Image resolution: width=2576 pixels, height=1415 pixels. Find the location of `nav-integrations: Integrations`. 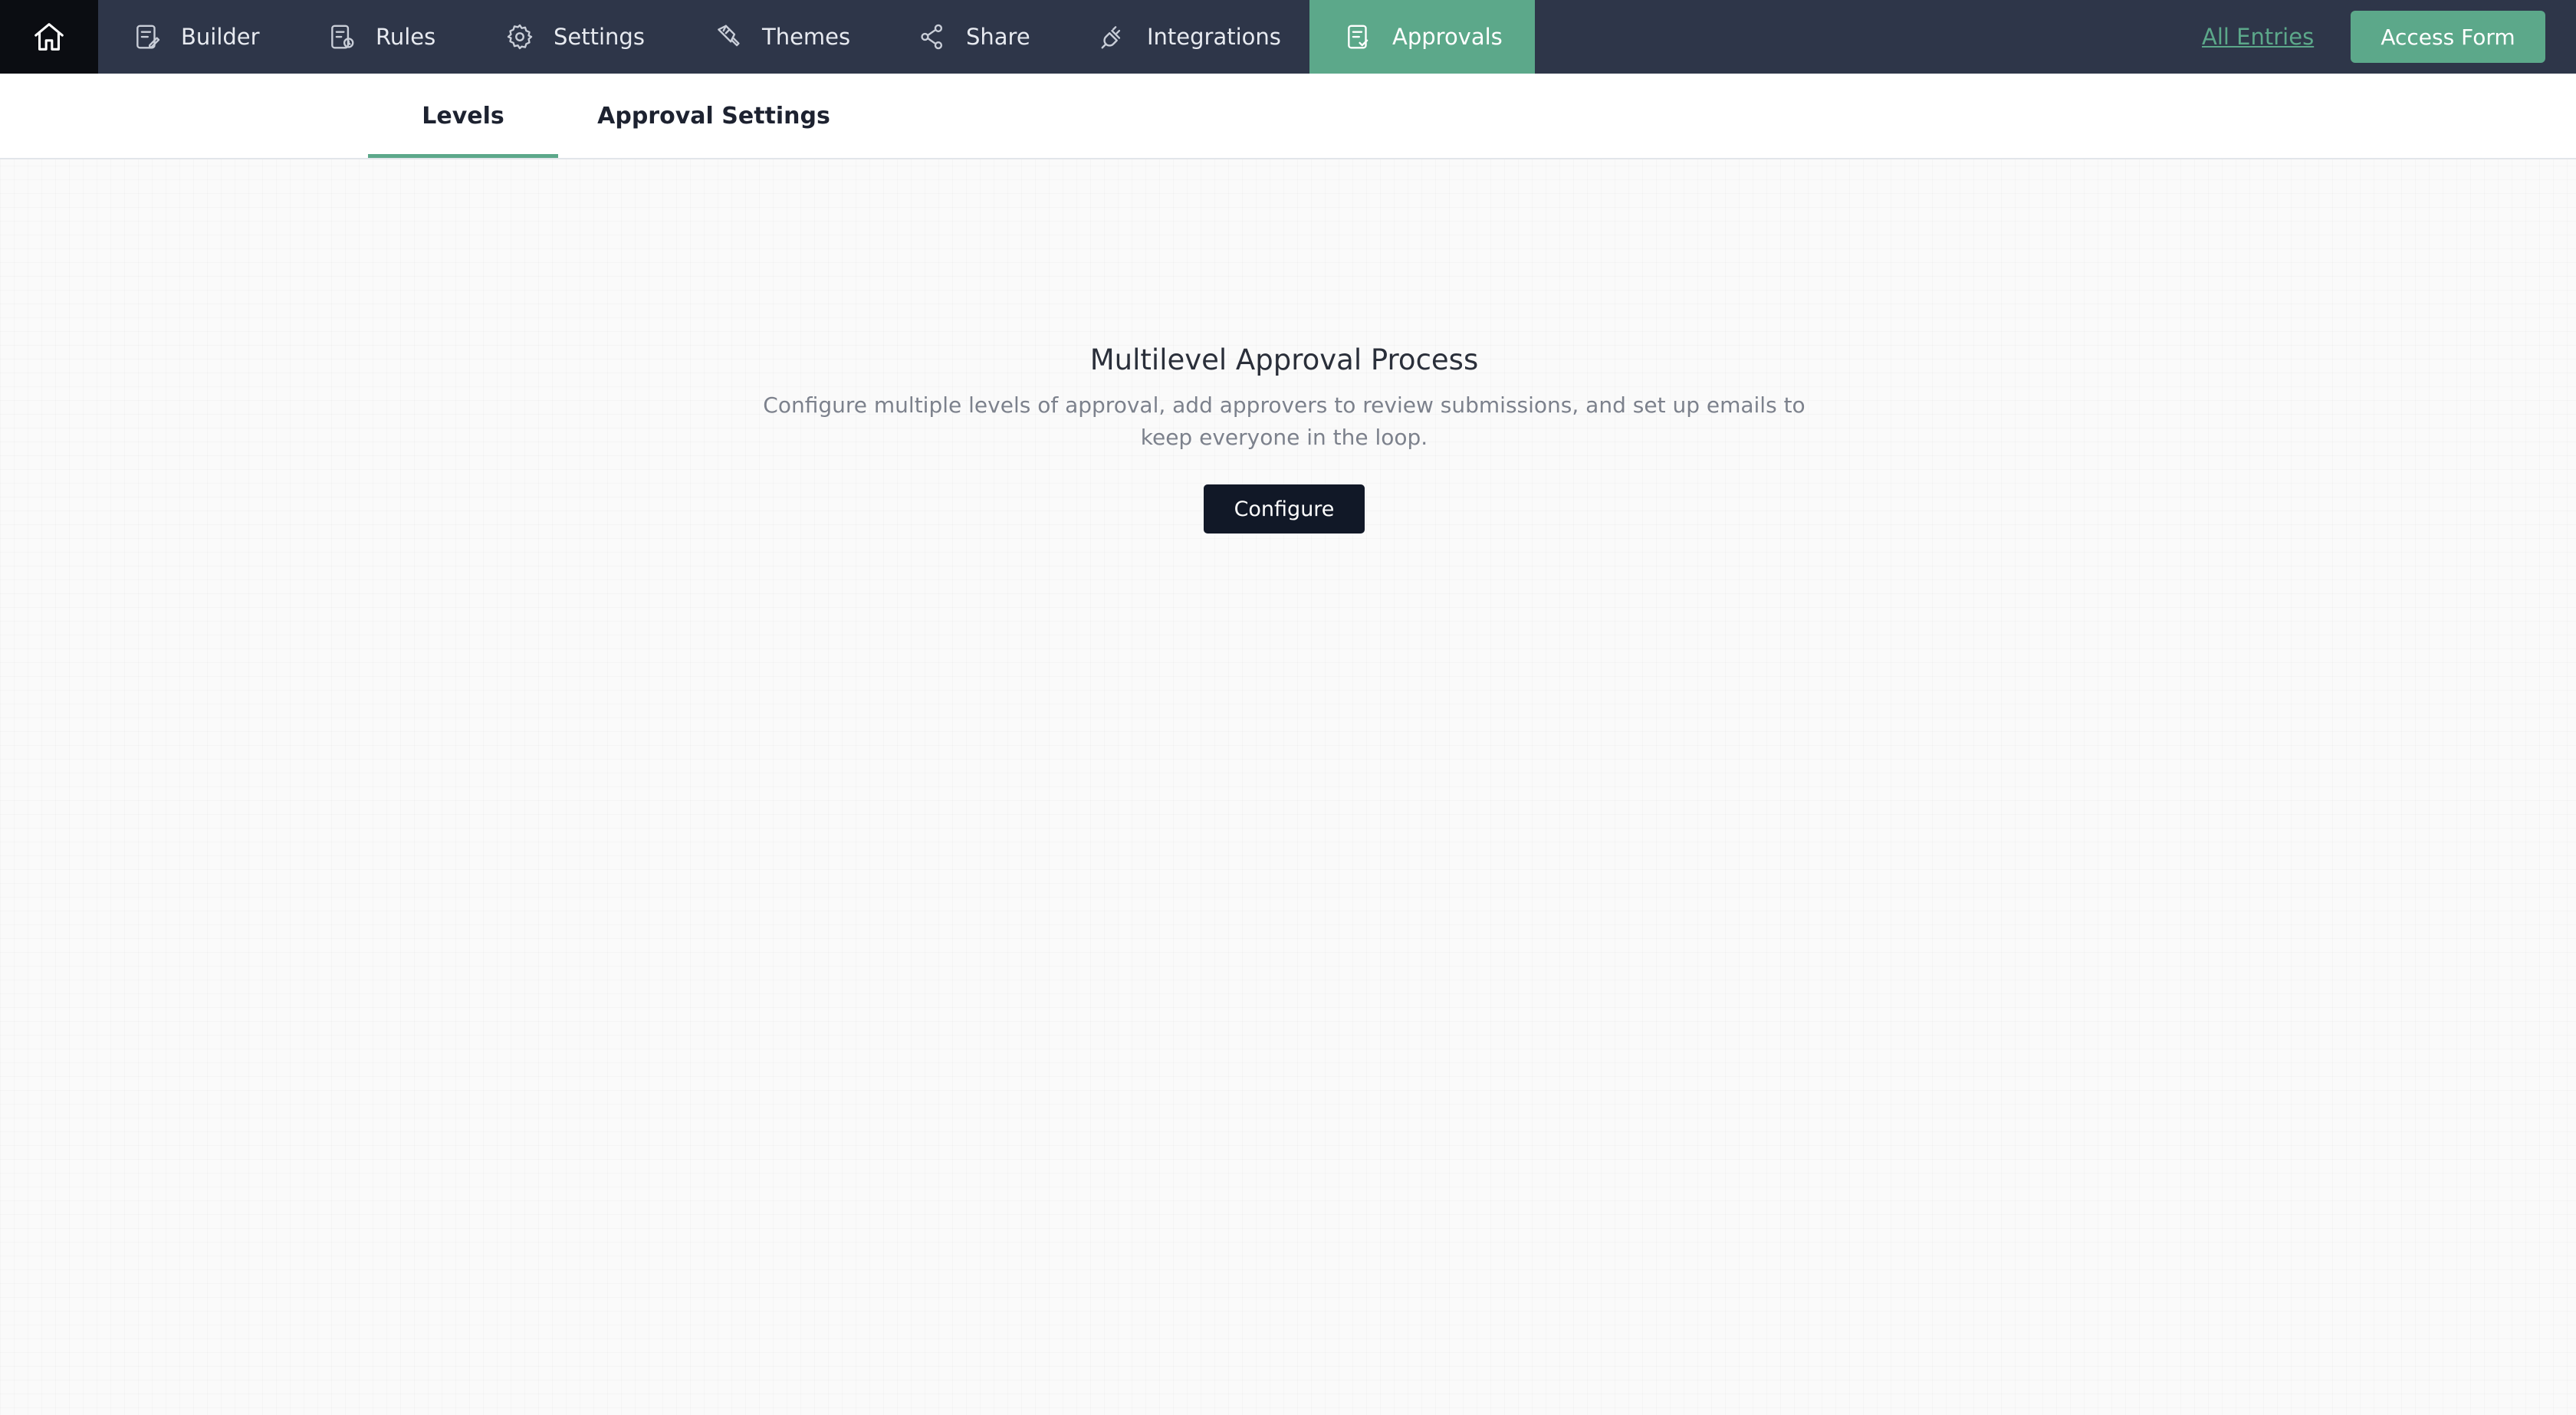

nav-integrations: Integrations is located at coordinates (1189, 37).